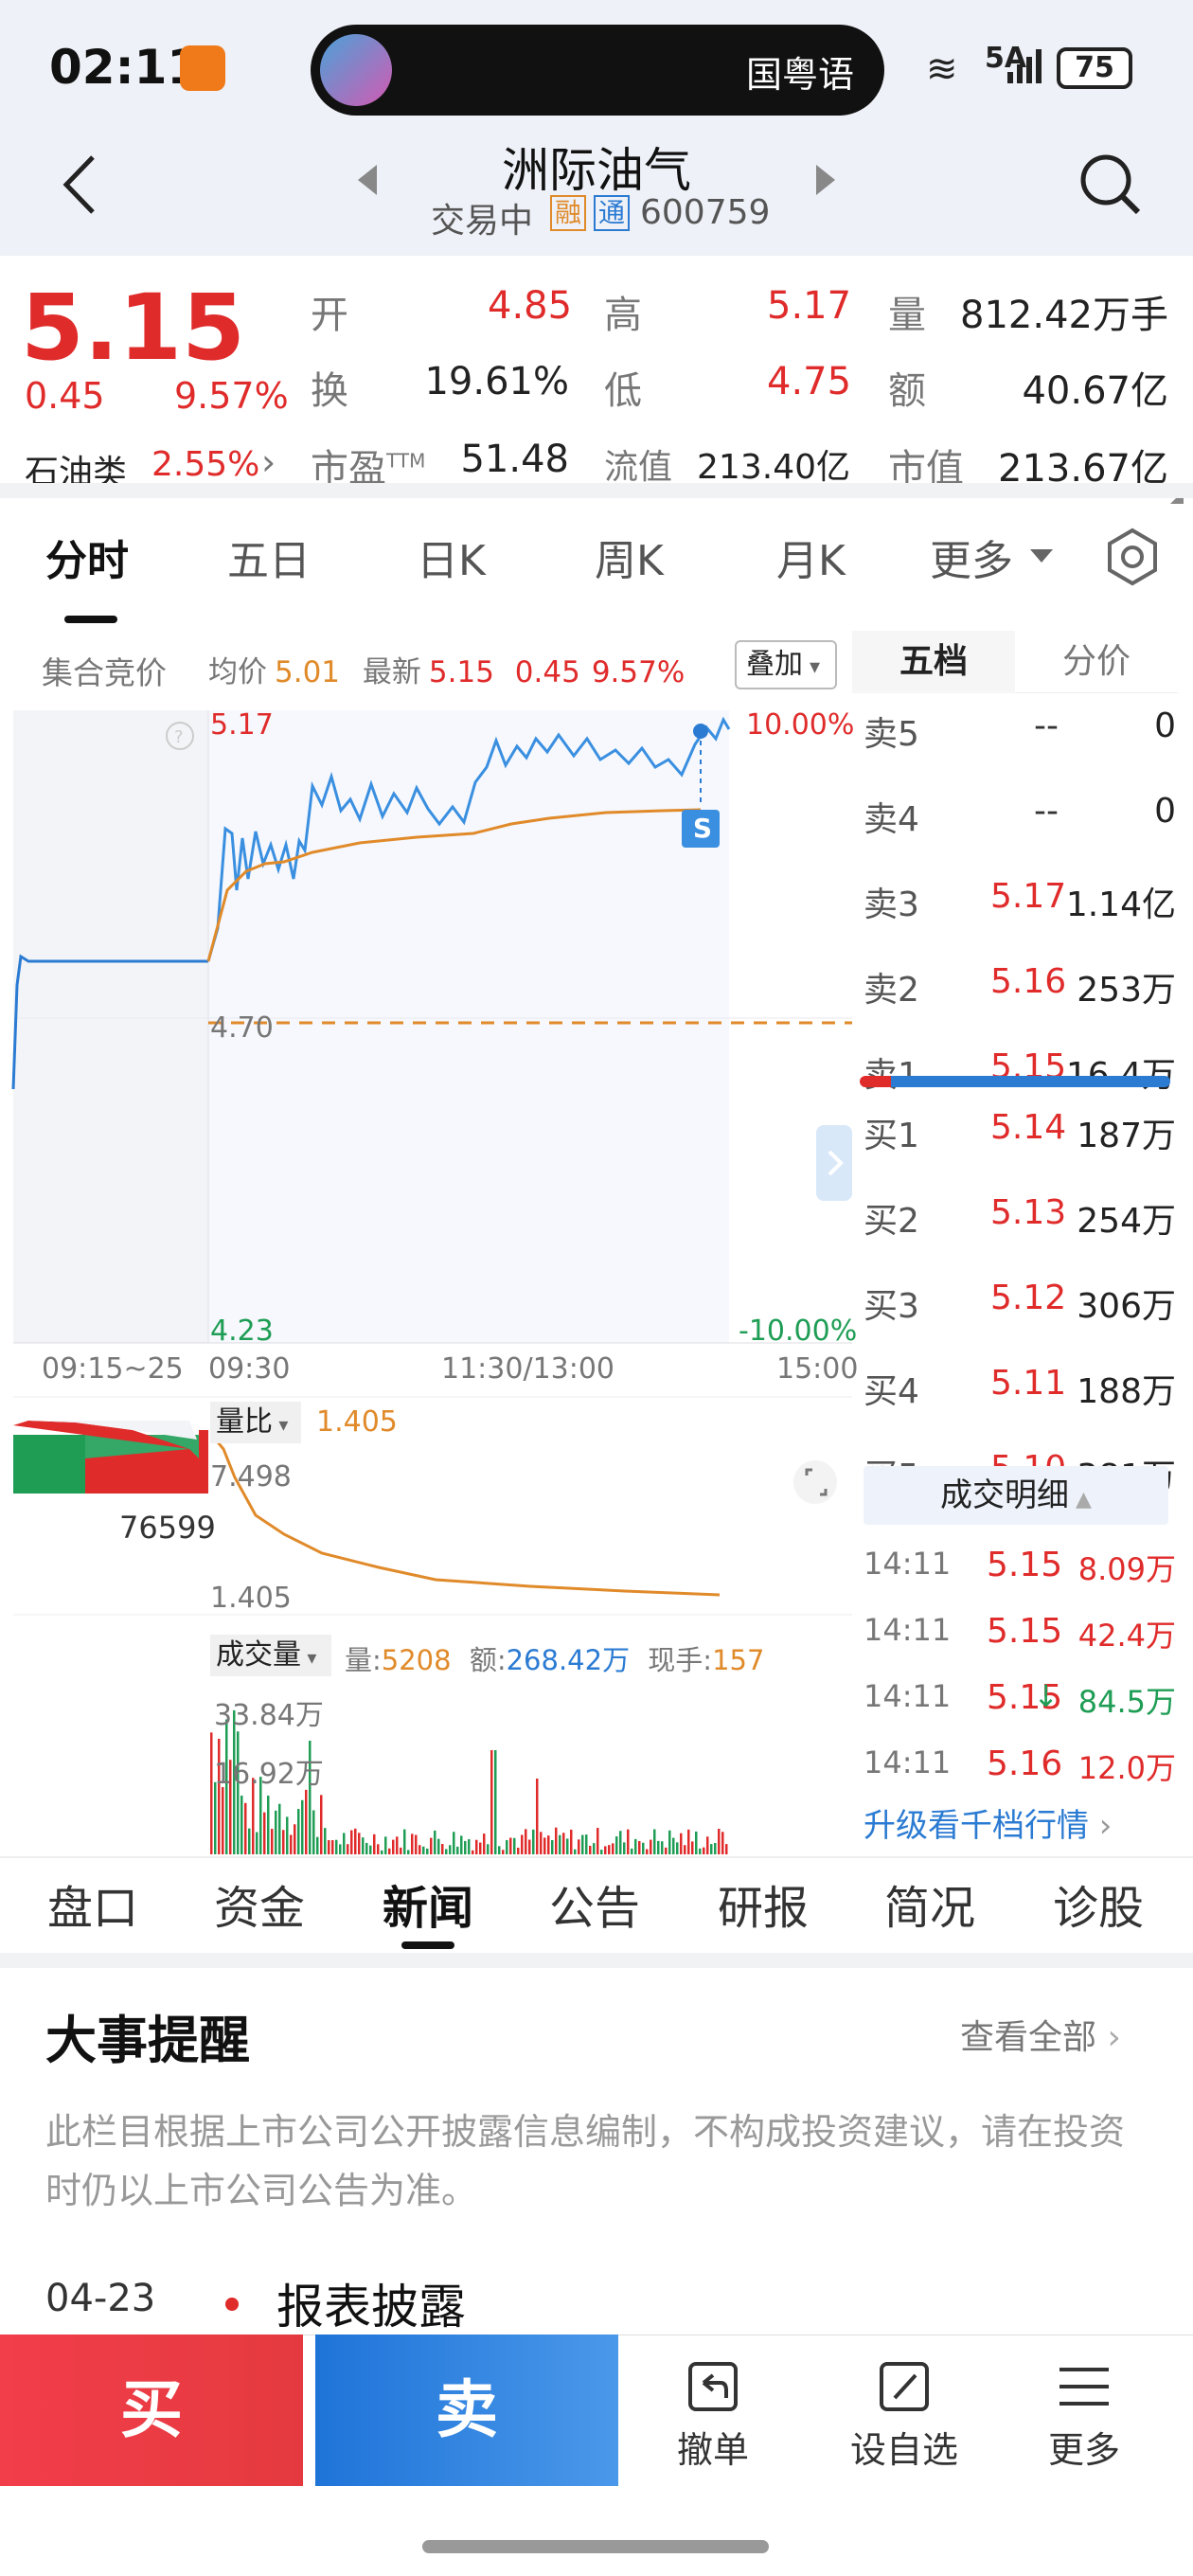 The width and height of the screenshot is (1193, 2576). What do you see at coordinates (1096, 662) in the screenshot?
I see `tab-price-distribution: 分价` at bounding box center [1096, 662].